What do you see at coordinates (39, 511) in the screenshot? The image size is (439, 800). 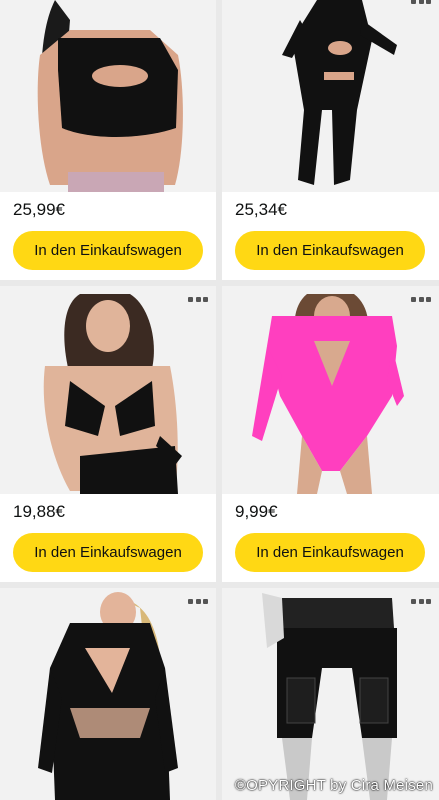 I see `product-price: 19,88€` at bounding box center [39, 511].